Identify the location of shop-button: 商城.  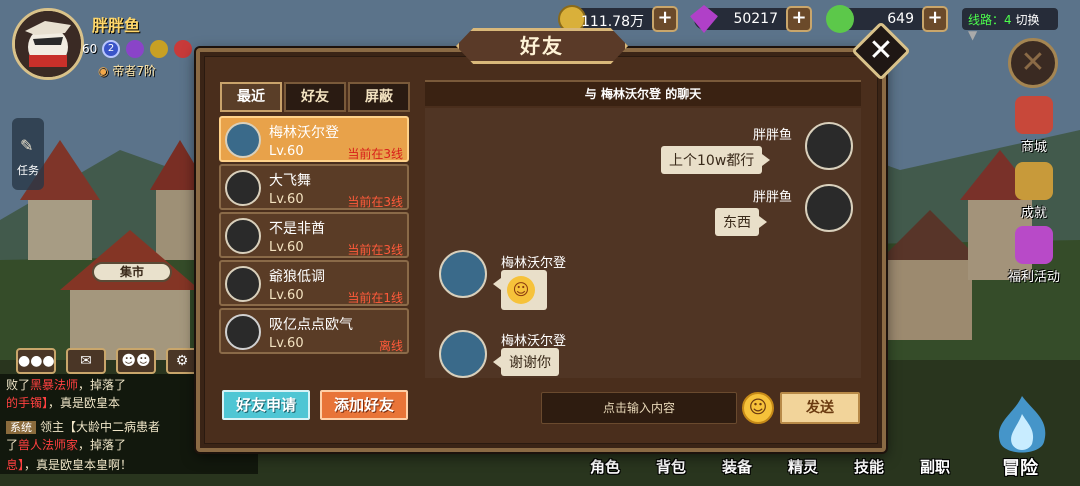
(1034, 125).